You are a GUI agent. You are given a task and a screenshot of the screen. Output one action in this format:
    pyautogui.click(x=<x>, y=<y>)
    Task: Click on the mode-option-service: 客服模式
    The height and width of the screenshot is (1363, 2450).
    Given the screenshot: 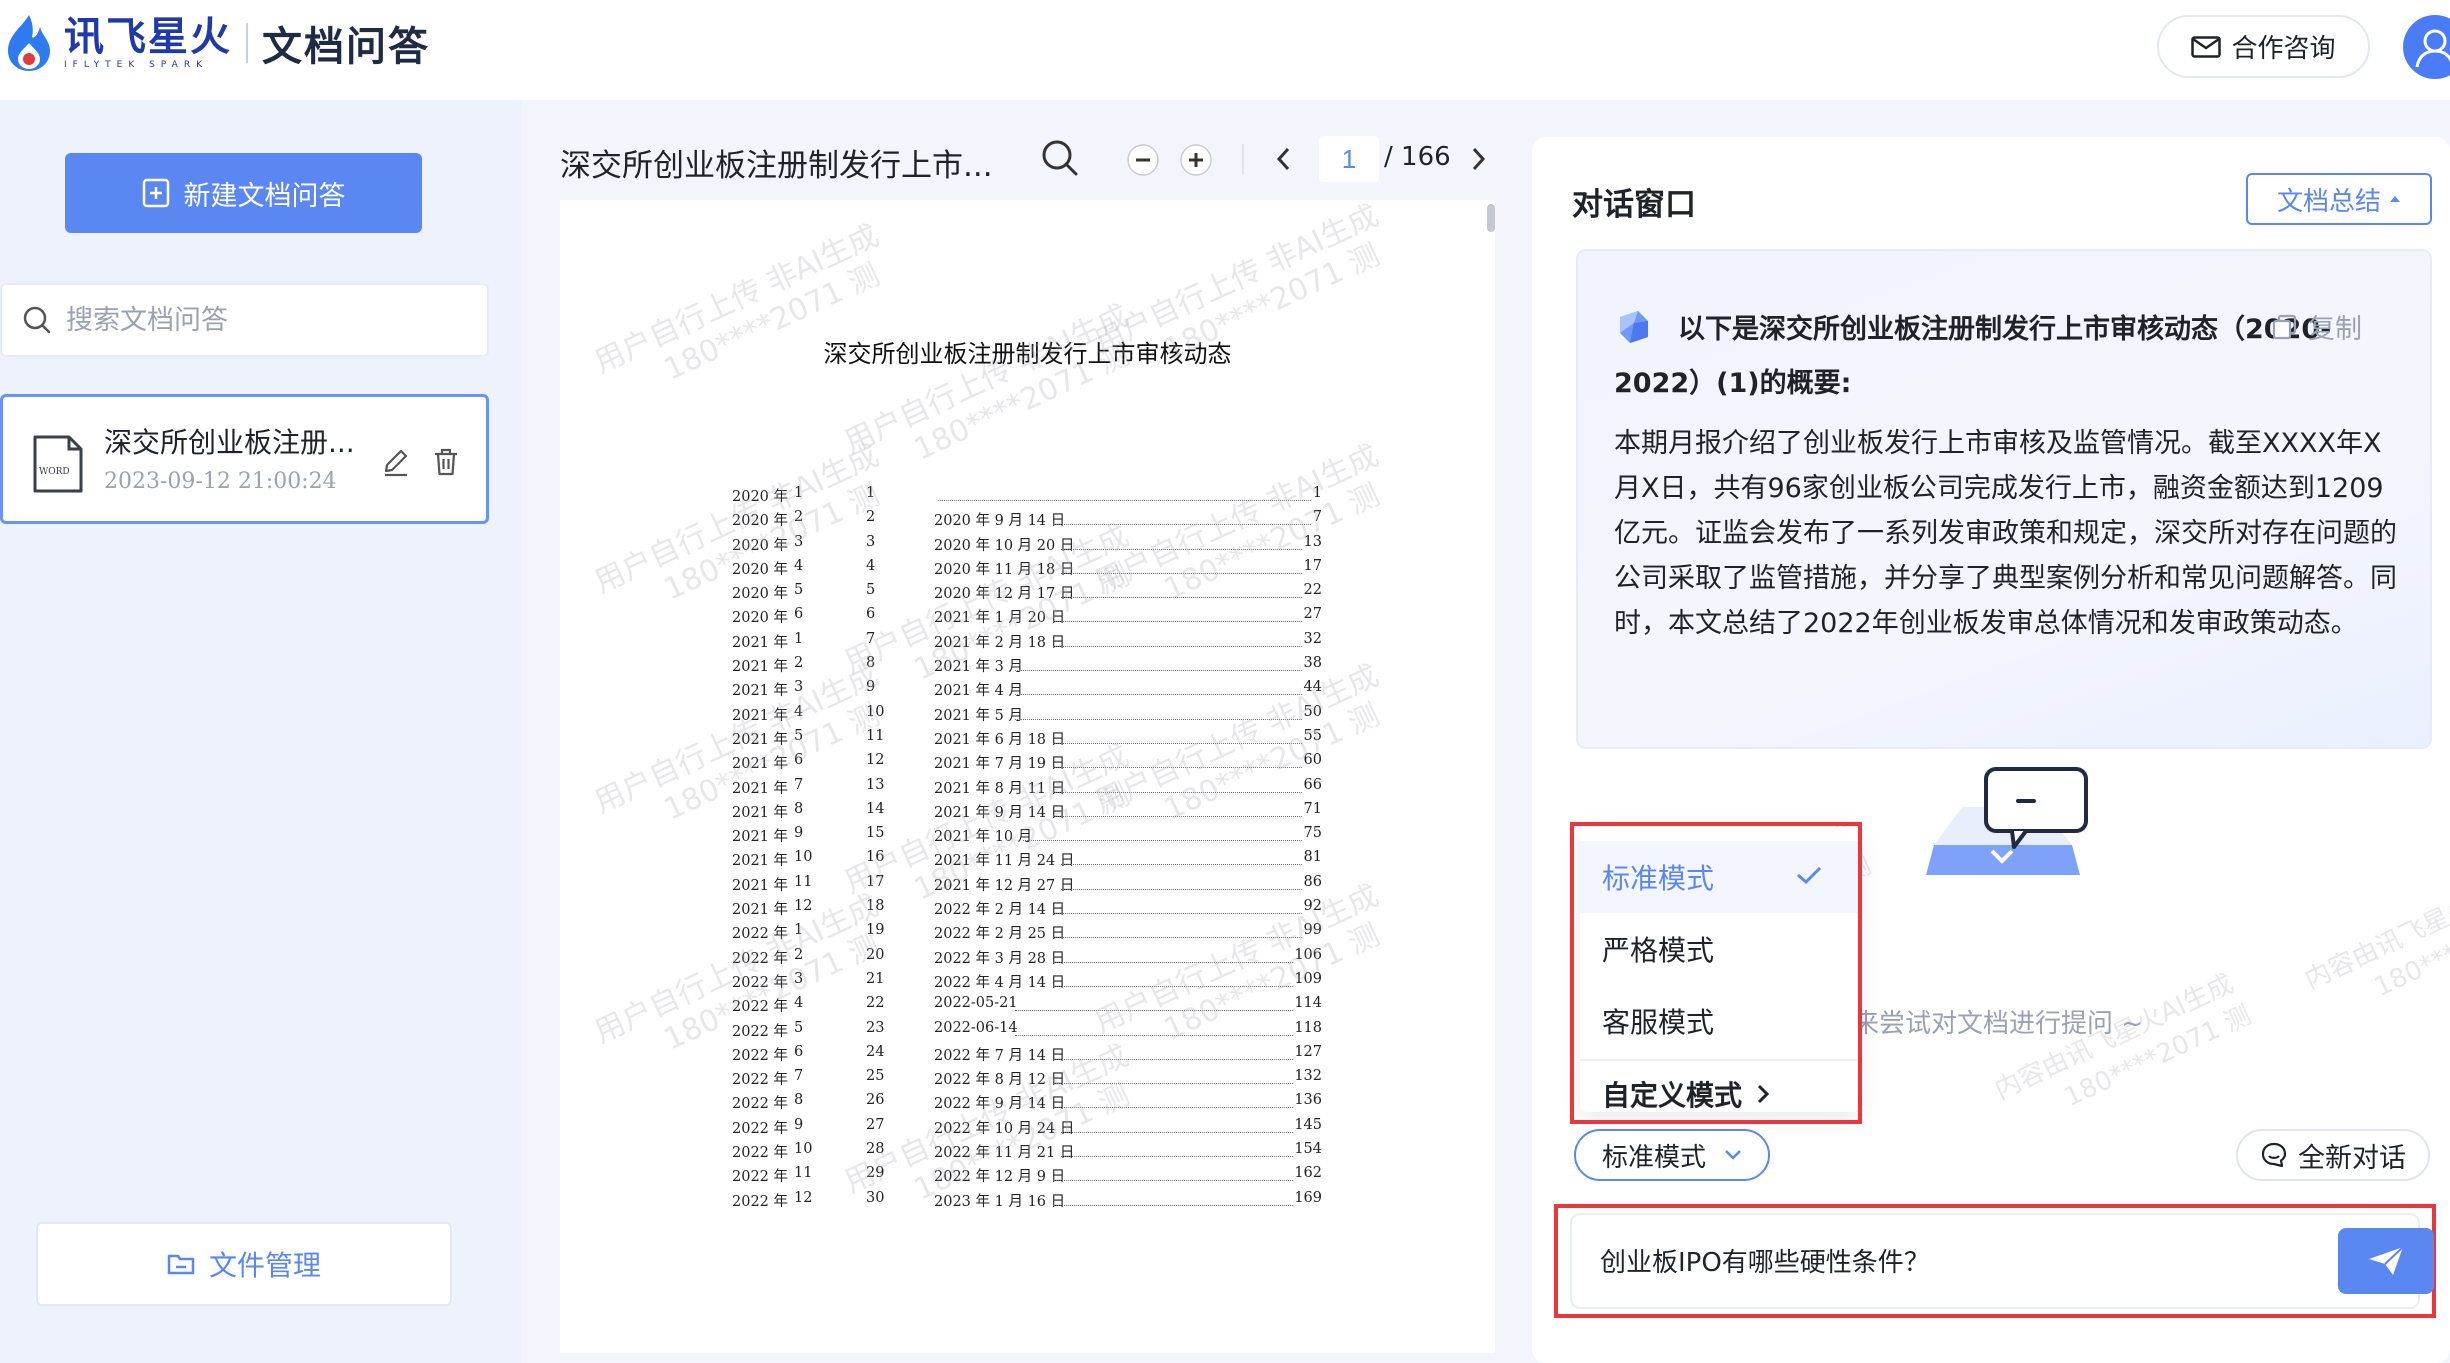 What is the action you would take?
    pyautogui.click(x=1720, y=1021)
    